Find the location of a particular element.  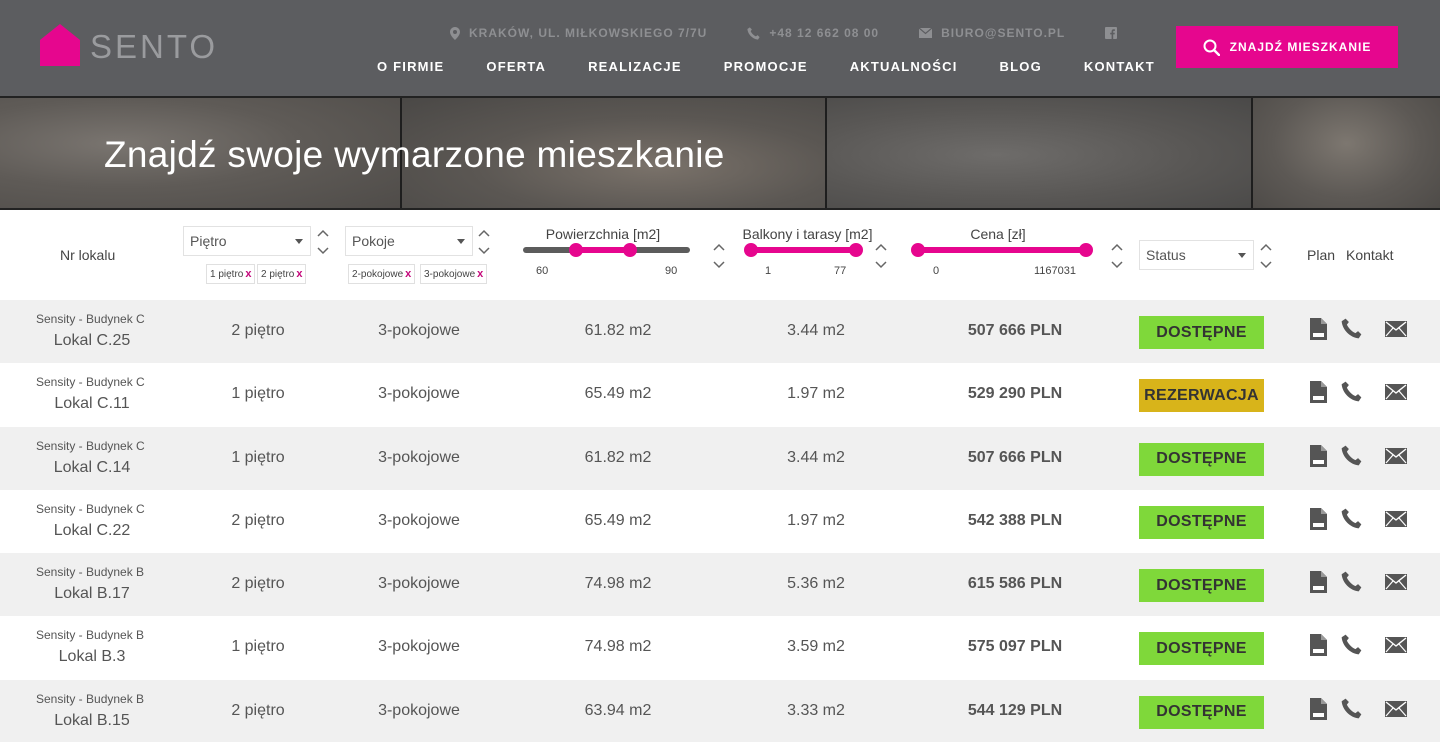

floor-sort-arrows is located at coordinates (323, 243).